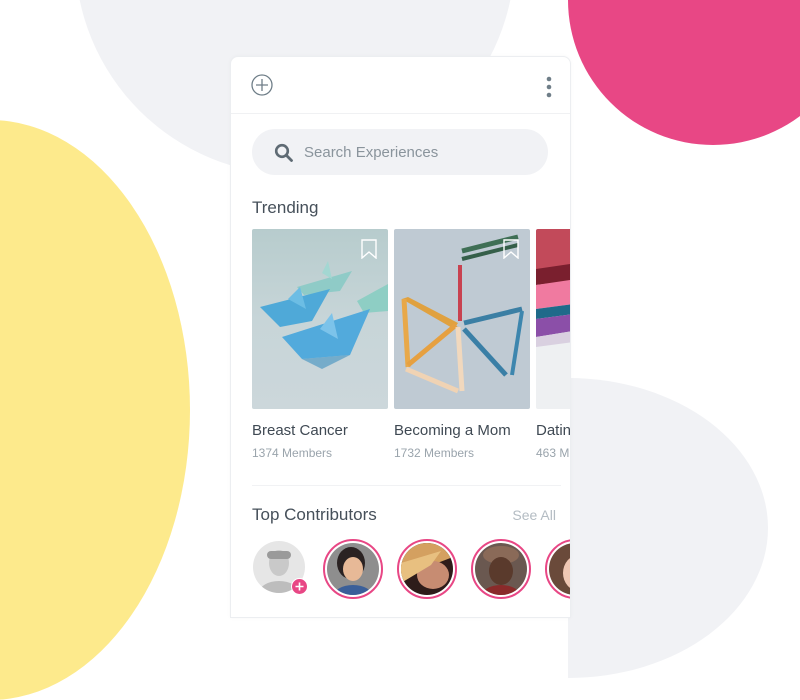 This screenshot has height=700, width=800. I want to click on search-icon, so click(283, 152).